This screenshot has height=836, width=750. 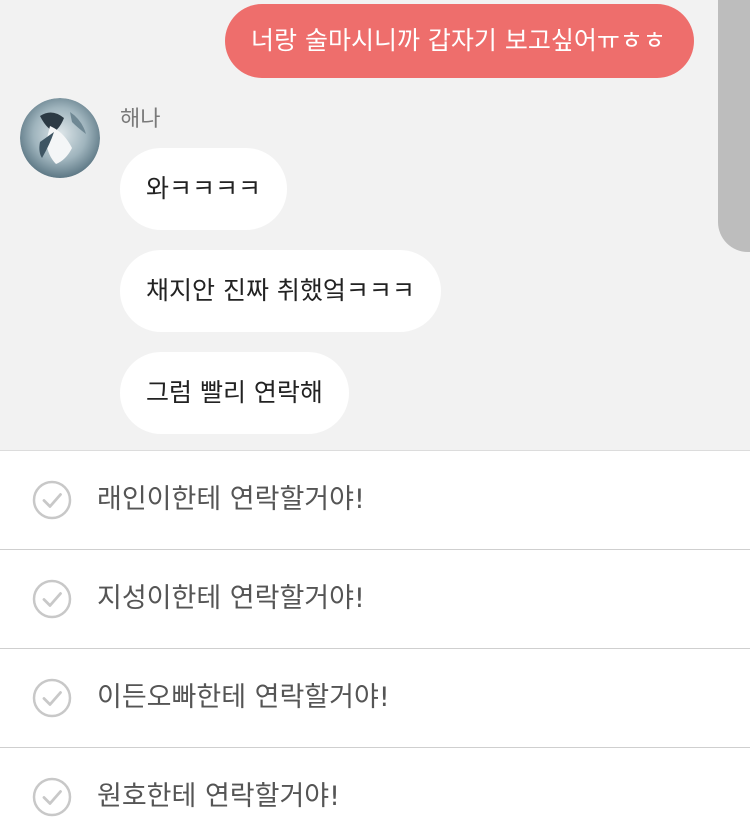 I want to click on choice-label: 이든오빠한테 연락할거야!, so click(x=243, y=697).